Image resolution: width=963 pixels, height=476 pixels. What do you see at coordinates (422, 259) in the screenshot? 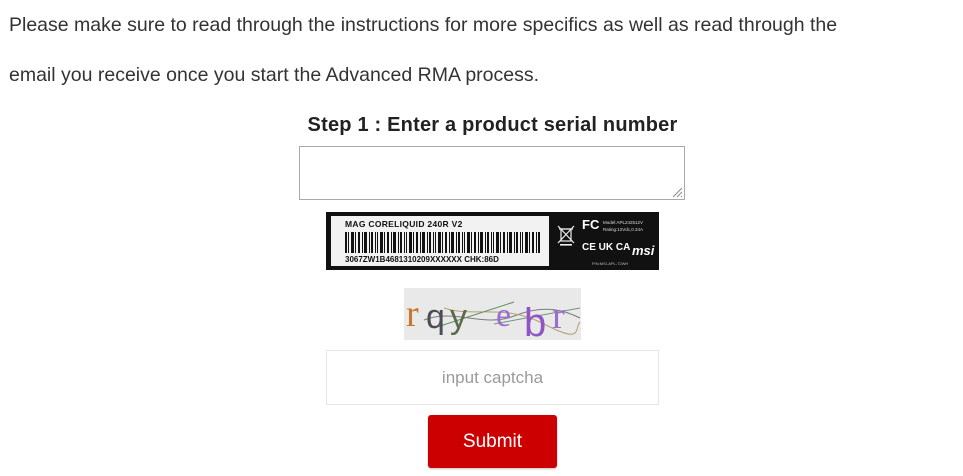
I see `label-serial-text: 3067ZW1B4681310209XXXXXX CHK:86D` at bounding box center [422, 259].